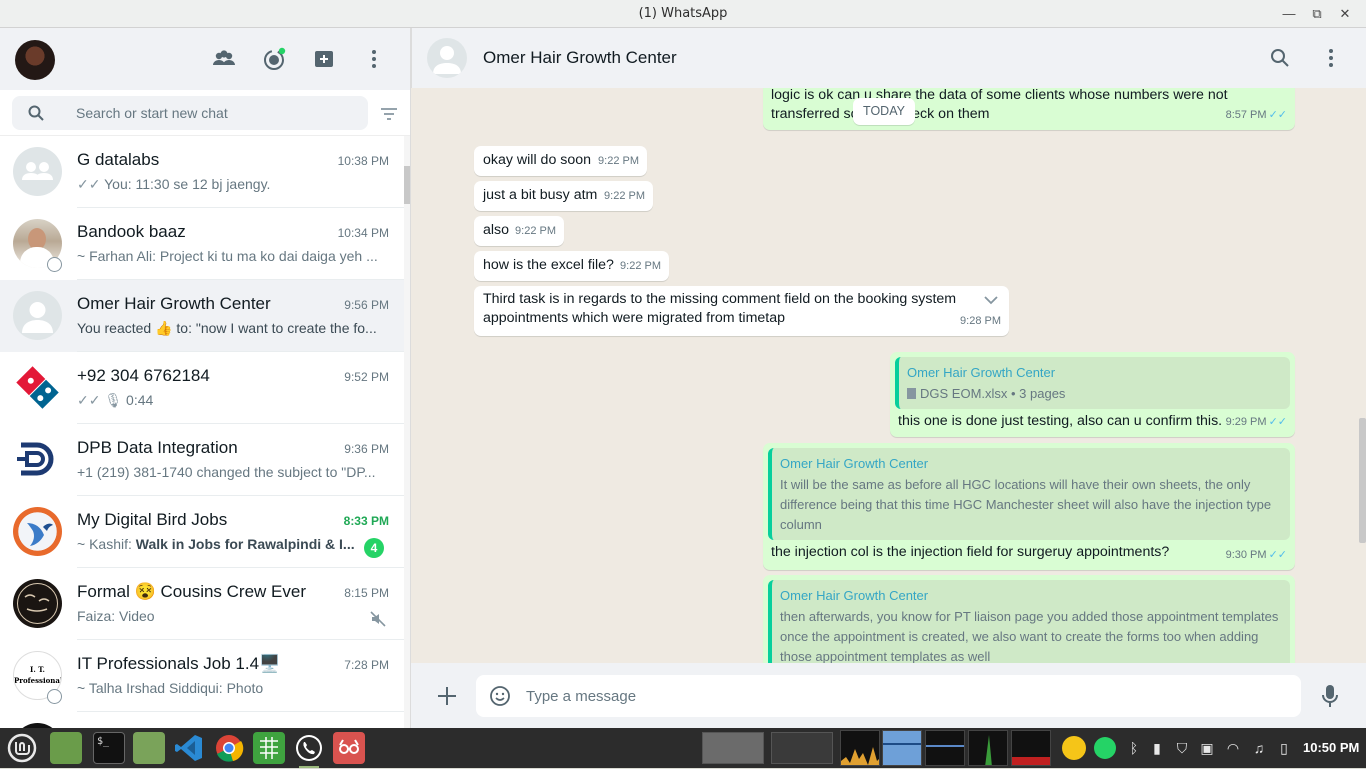 This screenshot has height=769, width=1366. I want to click on message-input, so click(906, 696).